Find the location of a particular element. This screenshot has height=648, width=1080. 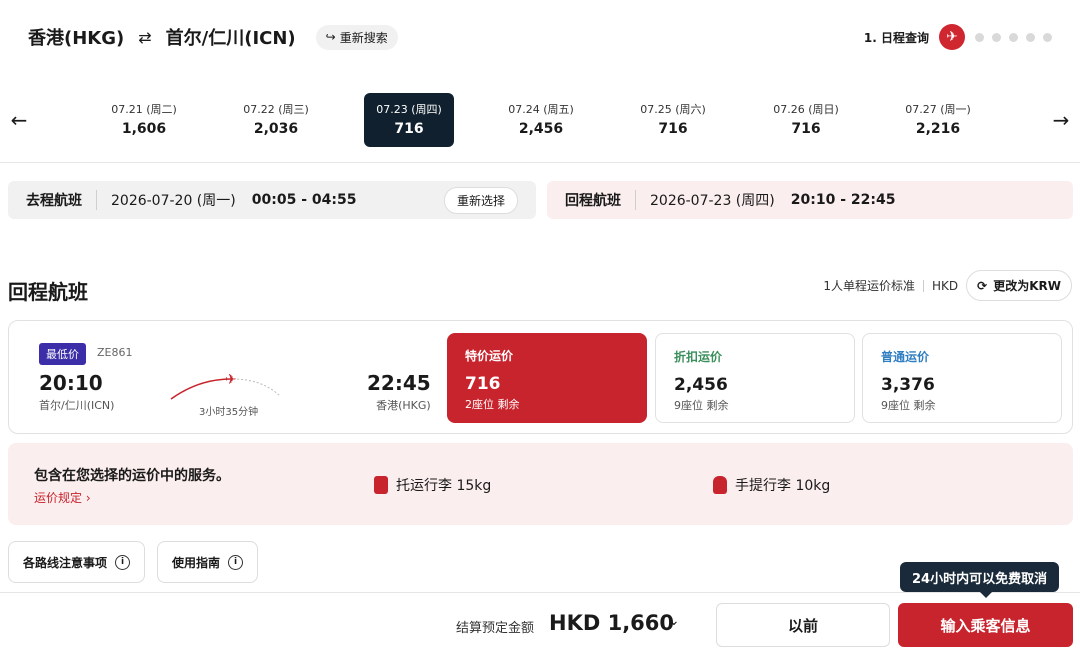

fare-name: 普通运价 is located at coordinates (905, 357).